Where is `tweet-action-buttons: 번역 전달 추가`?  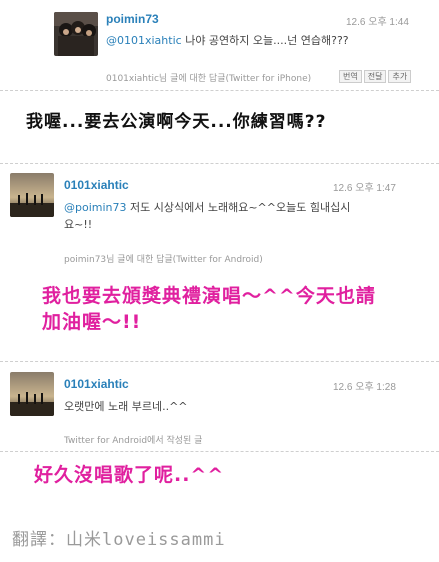
tweet-action-buttons: 번역 전달 추가 is located at coordinates (375, 76).